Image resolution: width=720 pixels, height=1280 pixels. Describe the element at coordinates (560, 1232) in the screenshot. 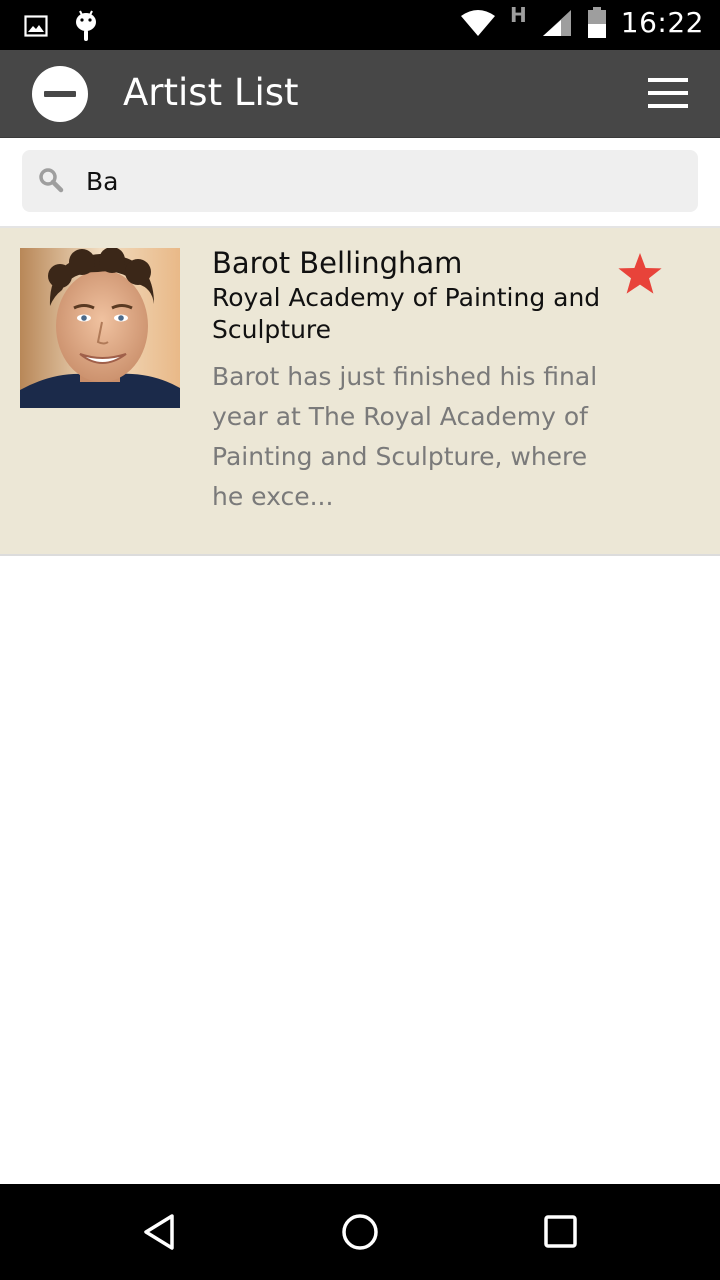

I see `recents-icon` at that location.